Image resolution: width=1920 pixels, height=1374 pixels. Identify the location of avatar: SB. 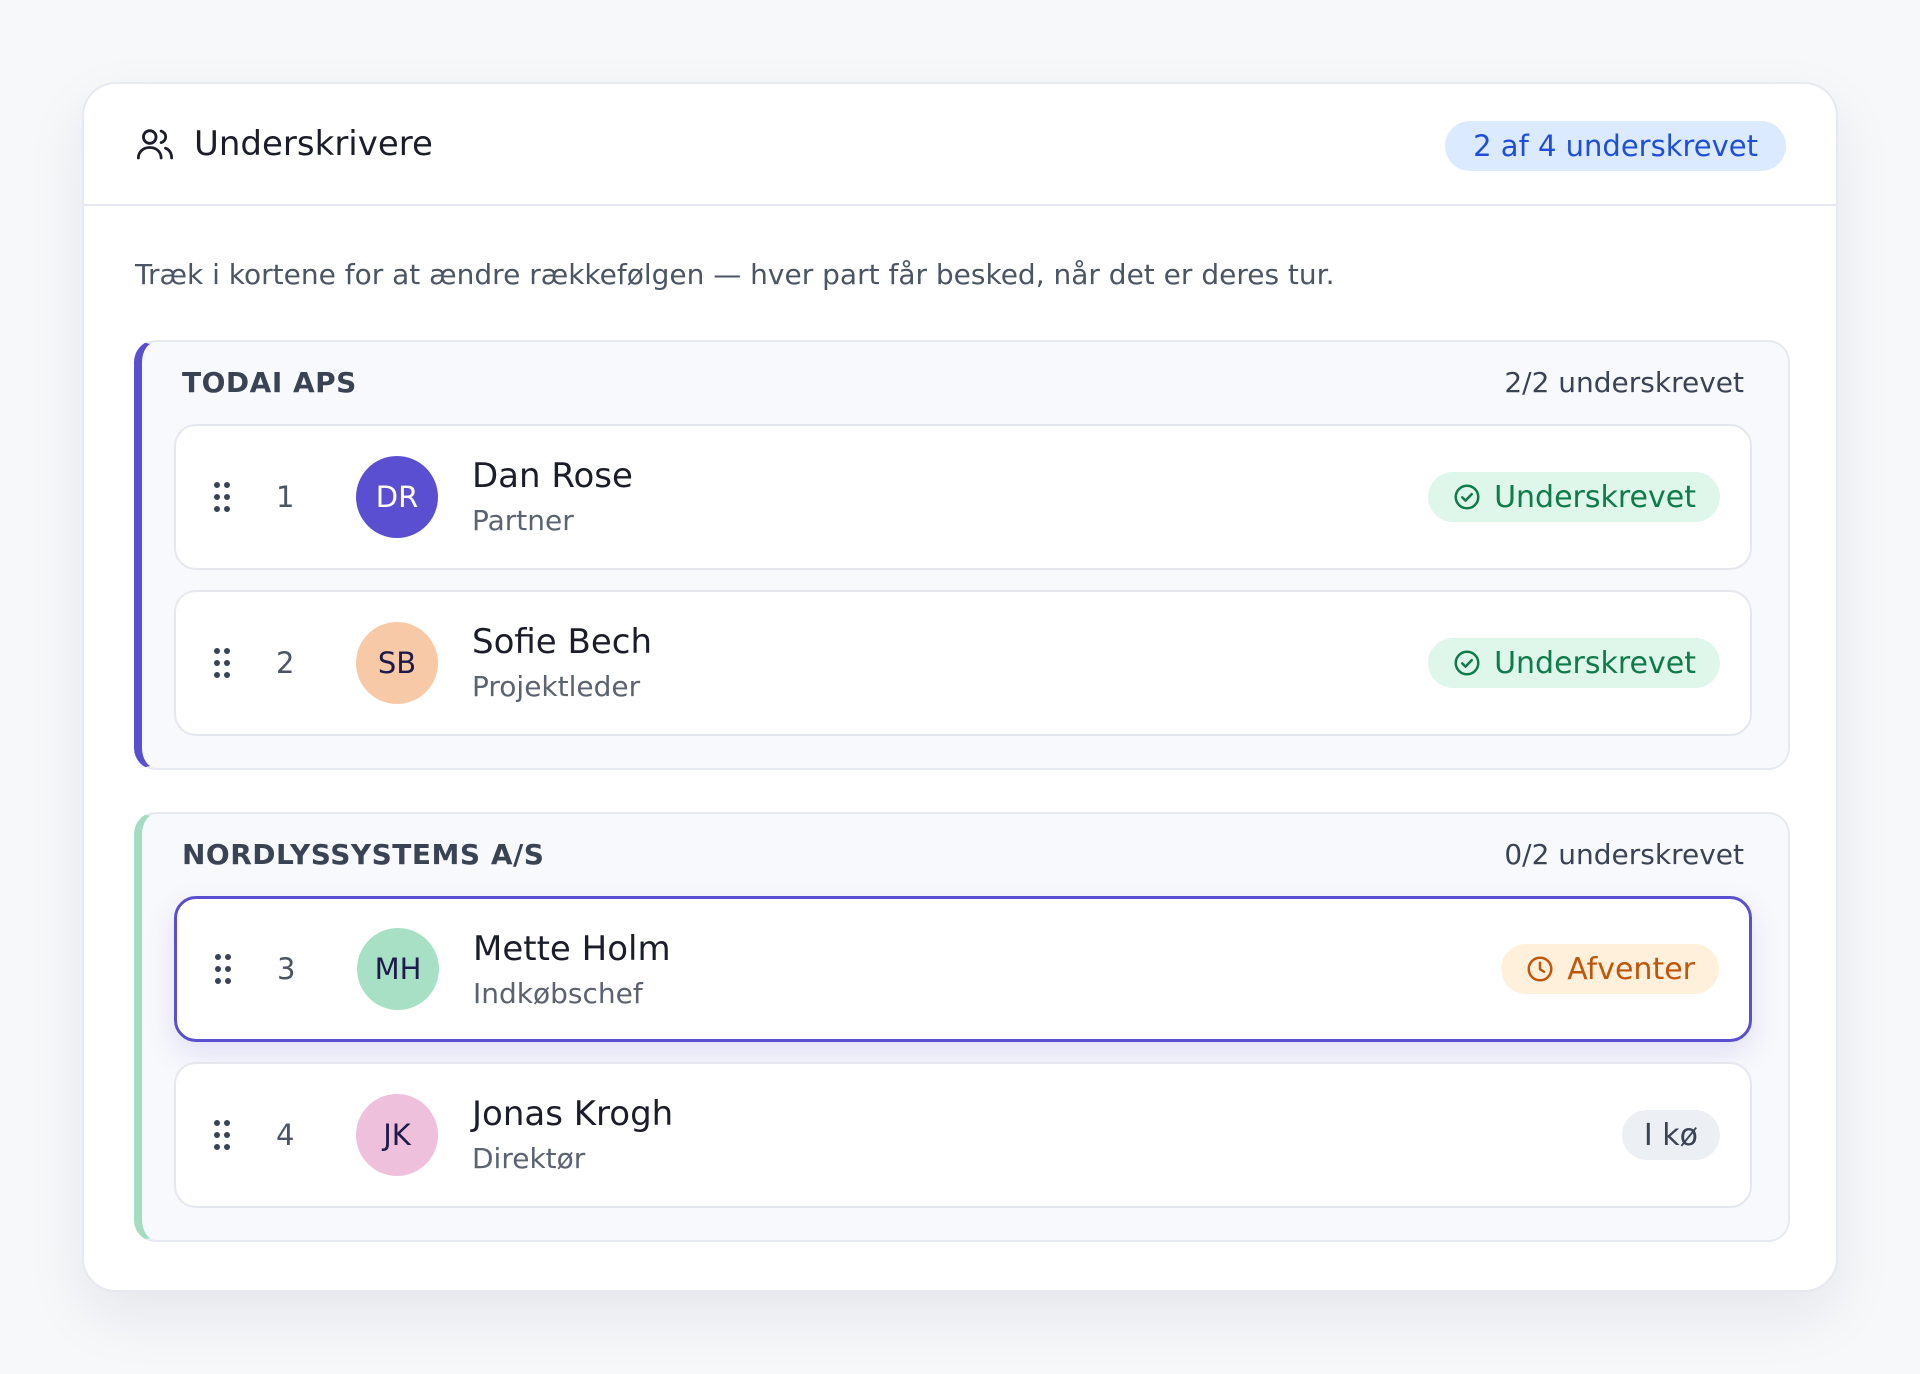
(397, 663).